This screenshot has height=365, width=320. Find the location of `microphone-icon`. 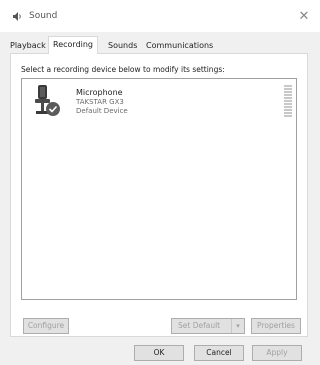

microphone-icon is located at coordinates (47, 100).